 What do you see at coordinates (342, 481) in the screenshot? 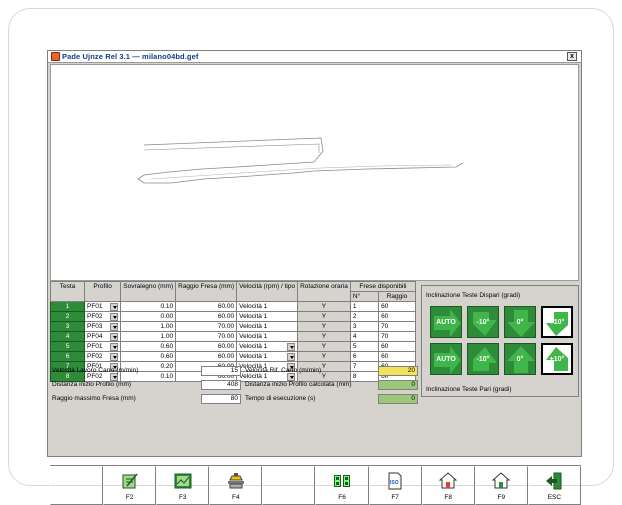
I see `display-icon` at bounding box center [342, 481].